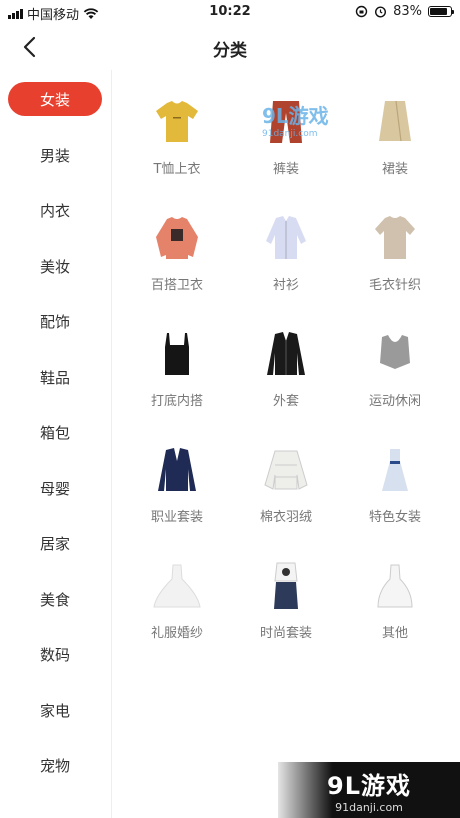 This screenshot has width=460, height=818. I want to click on page-title: 分类, so click(230, 51).